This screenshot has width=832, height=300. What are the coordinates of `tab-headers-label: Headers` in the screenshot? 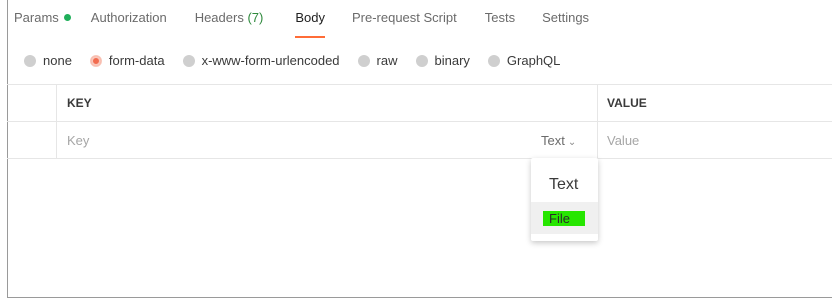 It's located at (219, 17).